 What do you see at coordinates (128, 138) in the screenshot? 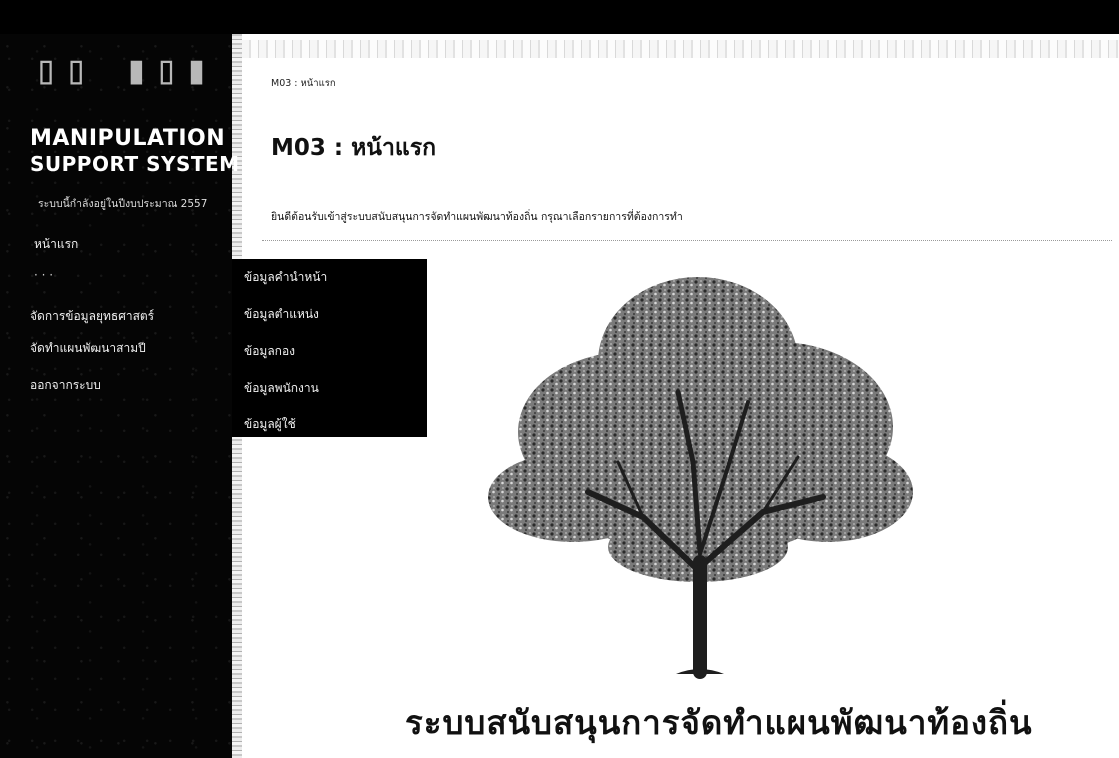
I see `logo-title: MANIPULATION` at bounding box center [128, 138].